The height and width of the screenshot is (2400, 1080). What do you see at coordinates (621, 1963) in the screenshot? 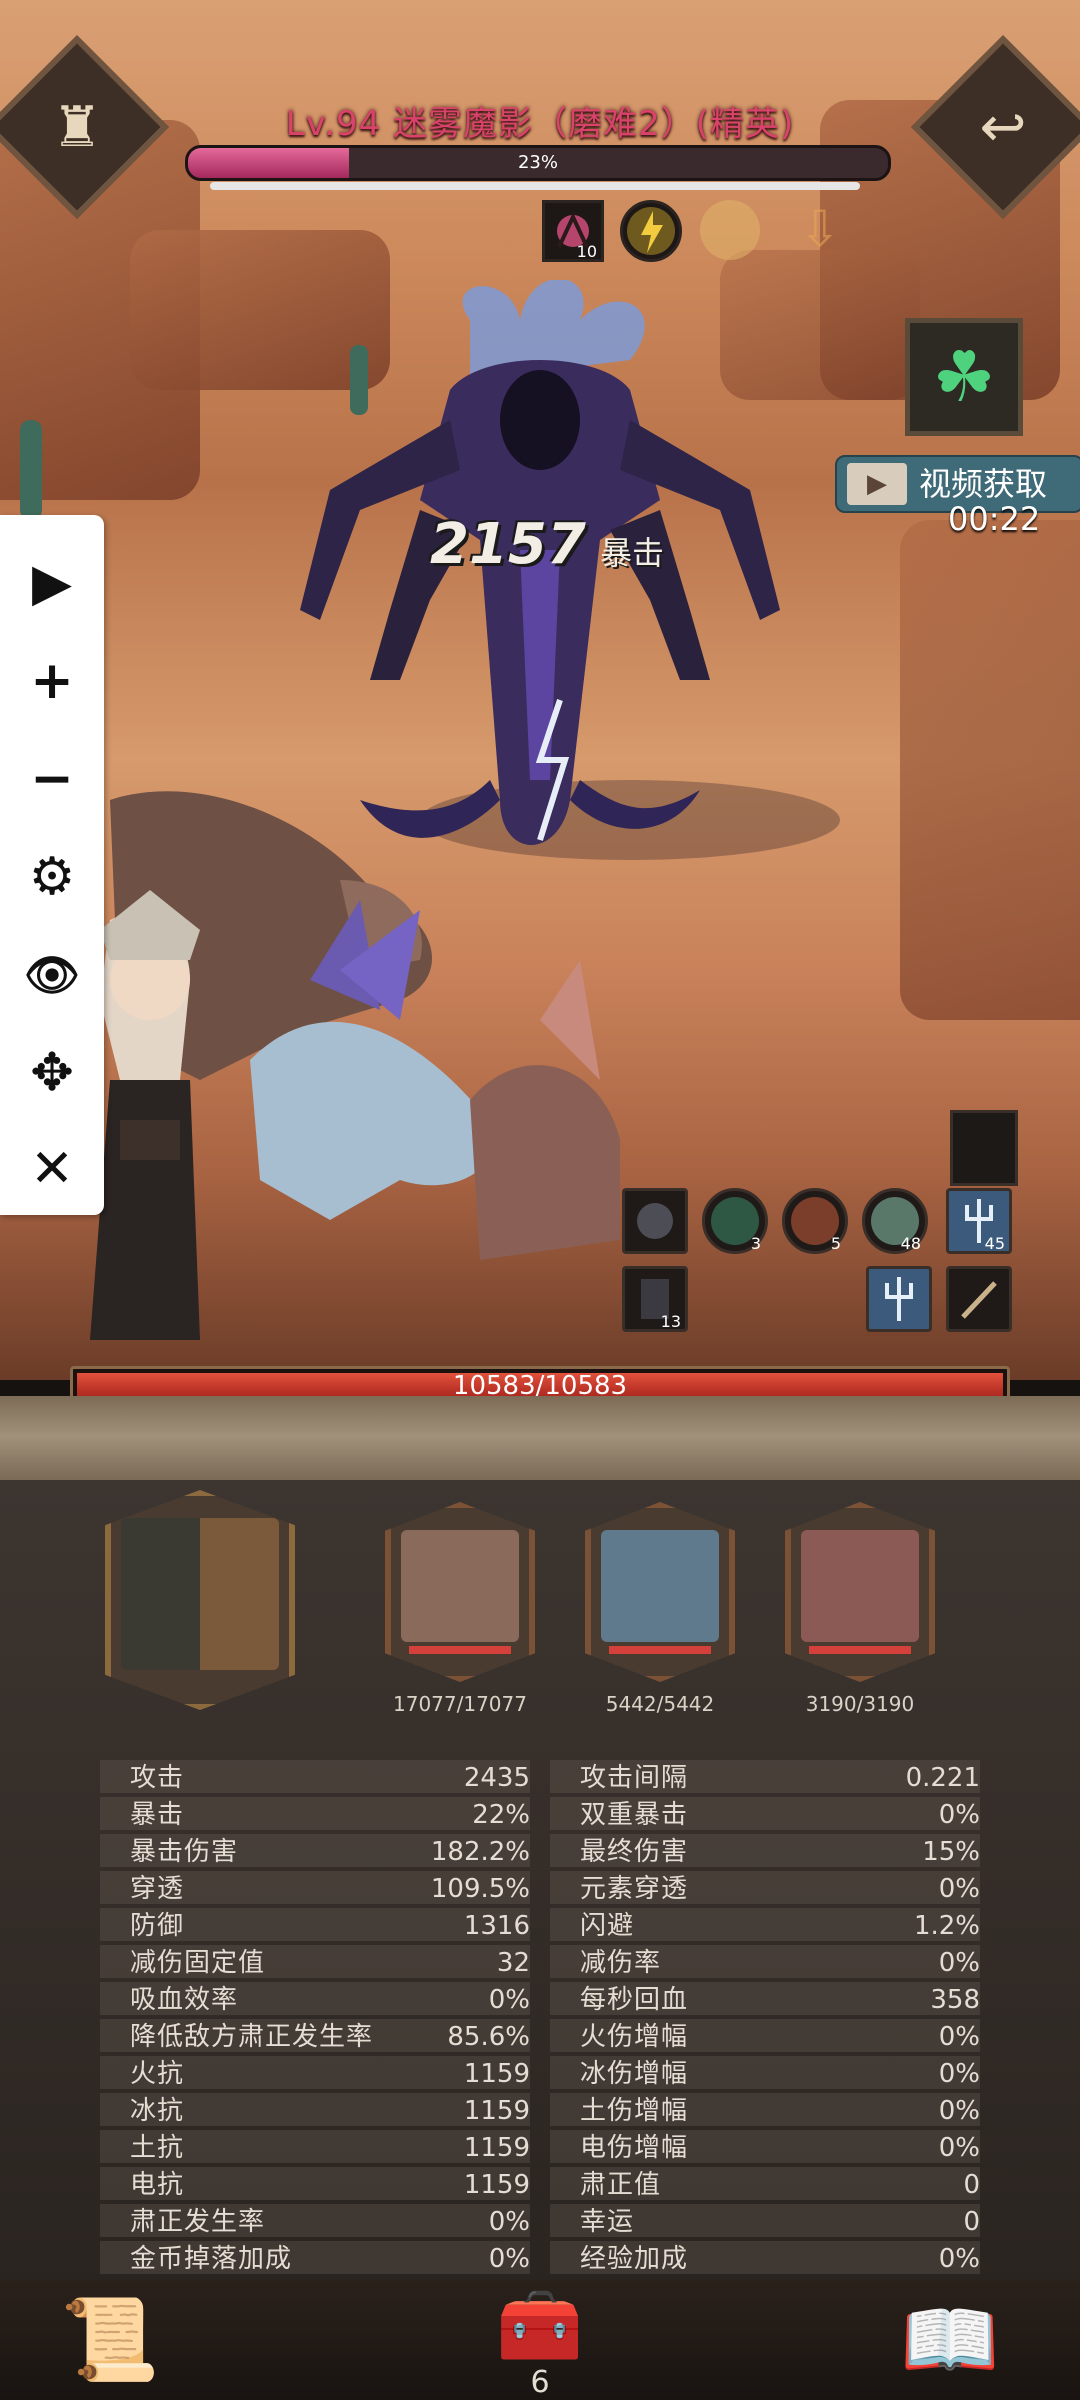
I see `stat-label: 减伤率` at bounding box center [621, 1963].